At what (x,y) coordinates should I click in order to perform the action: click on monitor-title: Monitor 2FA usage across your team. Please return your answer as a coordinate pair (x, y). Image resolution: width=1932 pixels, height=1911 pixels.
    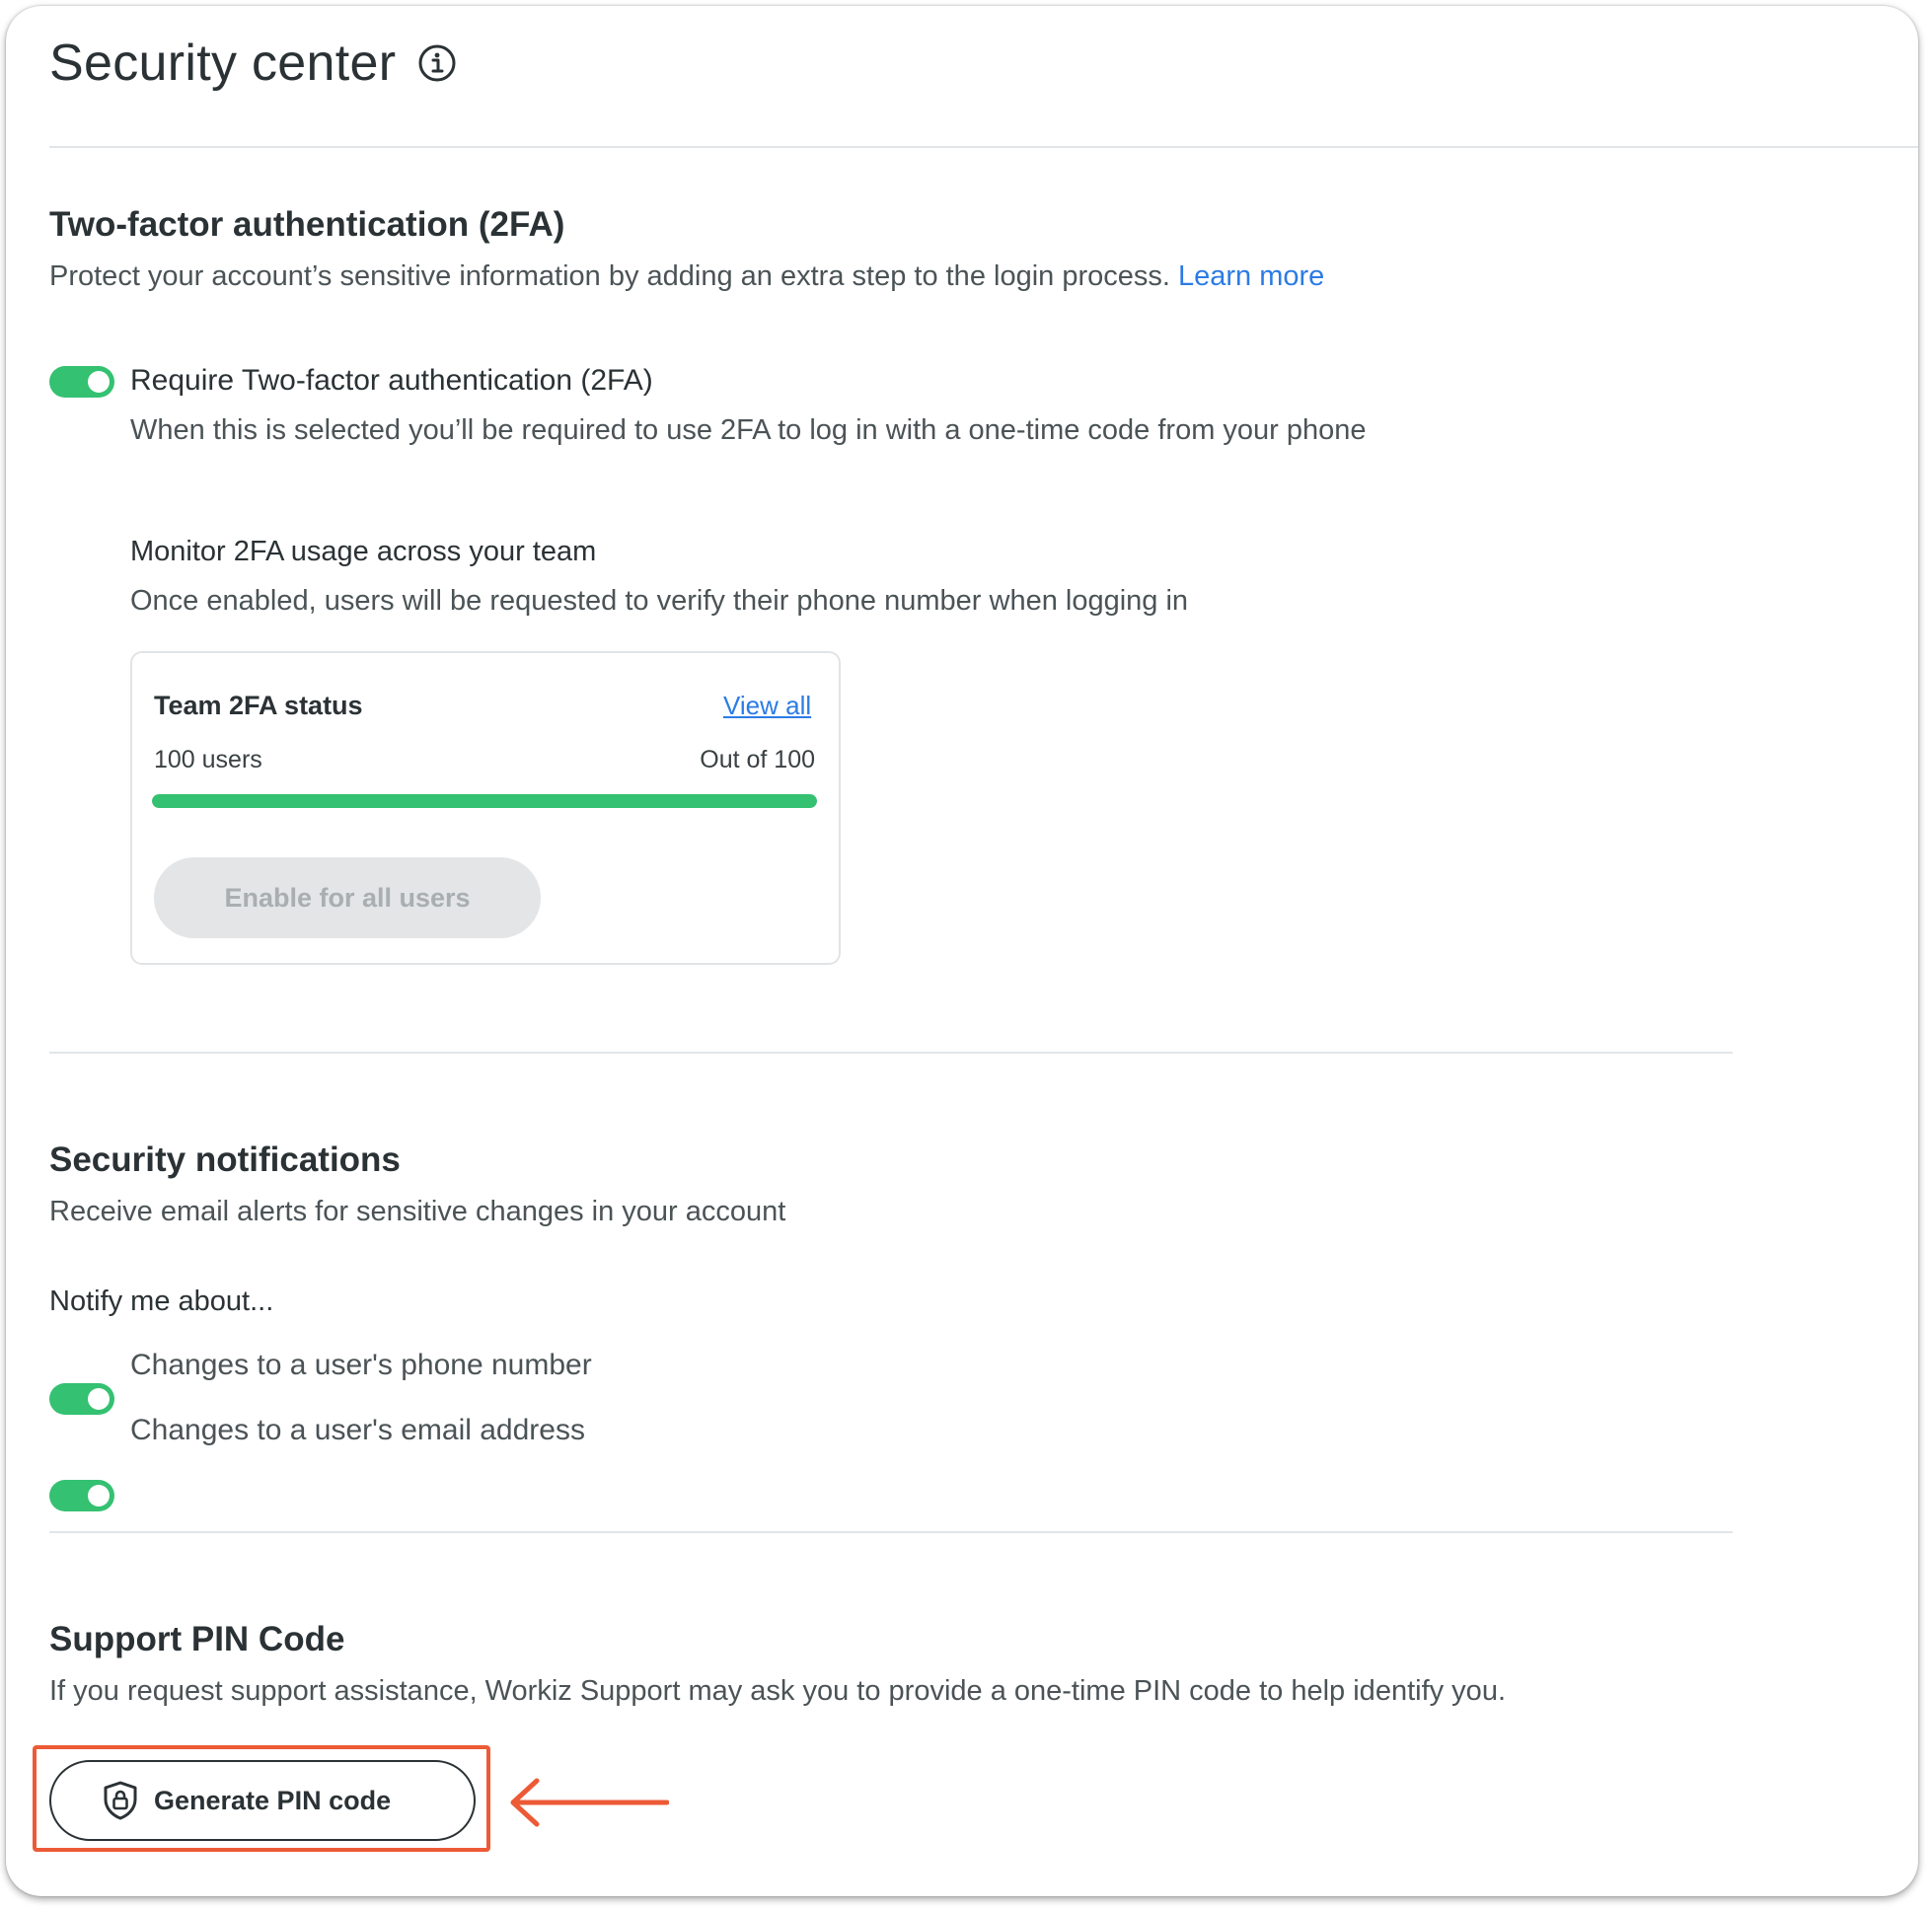
    Looking at the image, I should click on (363, 551).